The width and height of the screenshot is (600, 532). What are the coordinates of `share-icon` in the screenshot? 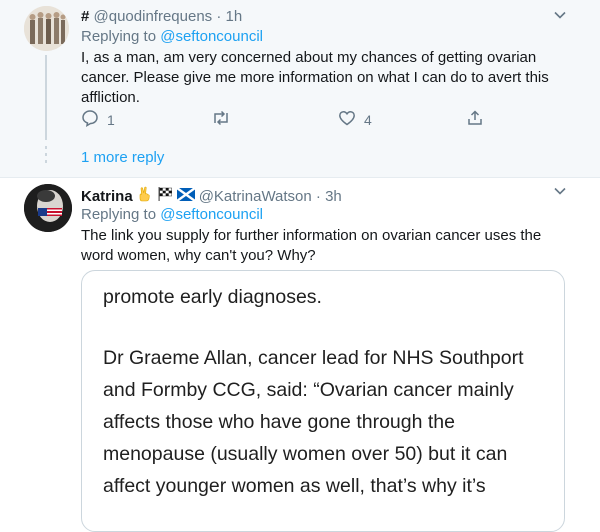 It's located at (475, 119).